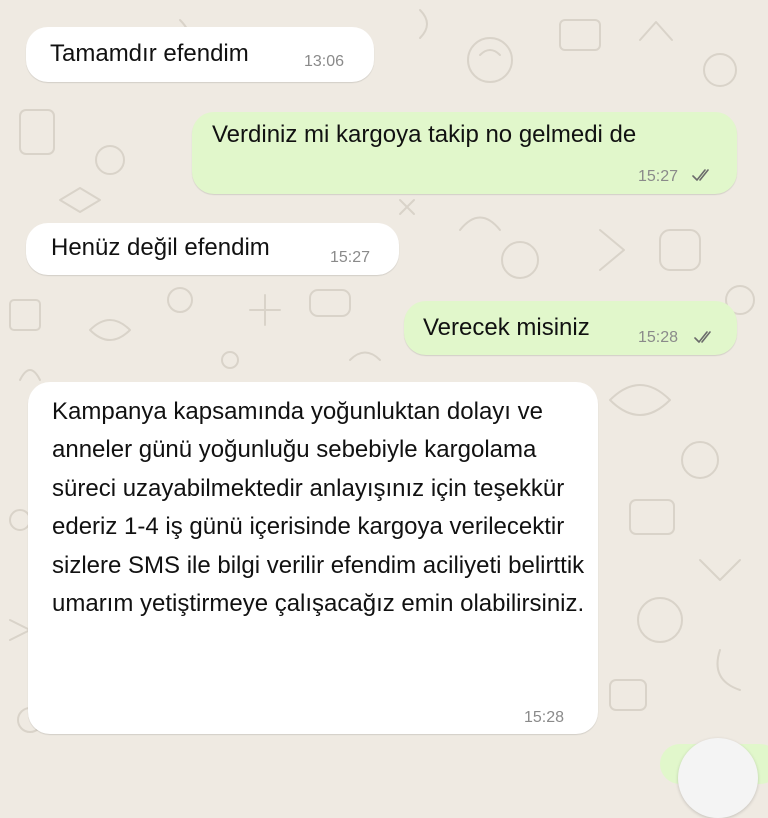 The height and width of the screenshot is (818, 768). What do you see at coordinates (160, 247) in the screenshot?
I see `message-text: Henüz değil efendim` at bounding box center [160, 247].